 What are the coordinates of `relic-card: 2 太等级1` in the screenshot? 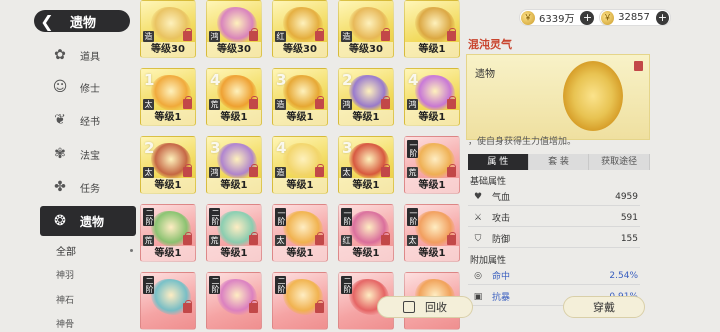 It's located at (168, 165).